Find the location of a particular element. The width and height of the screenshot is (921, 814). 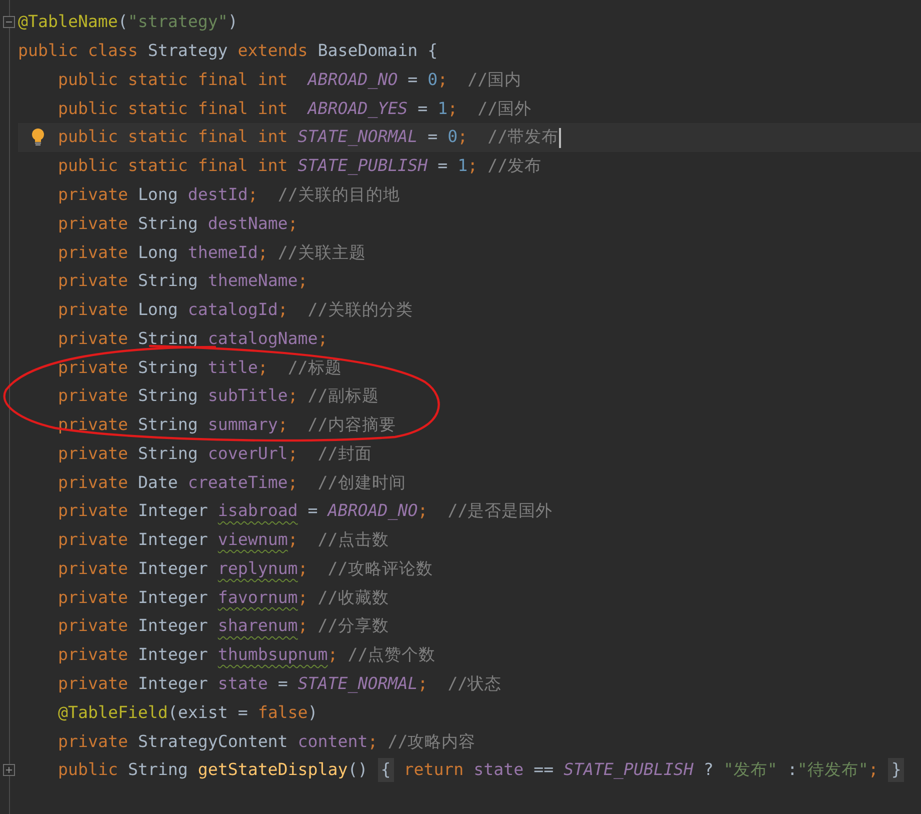

code-line: private Date createTime; //创建时间 is located at coordinates (232, 483).